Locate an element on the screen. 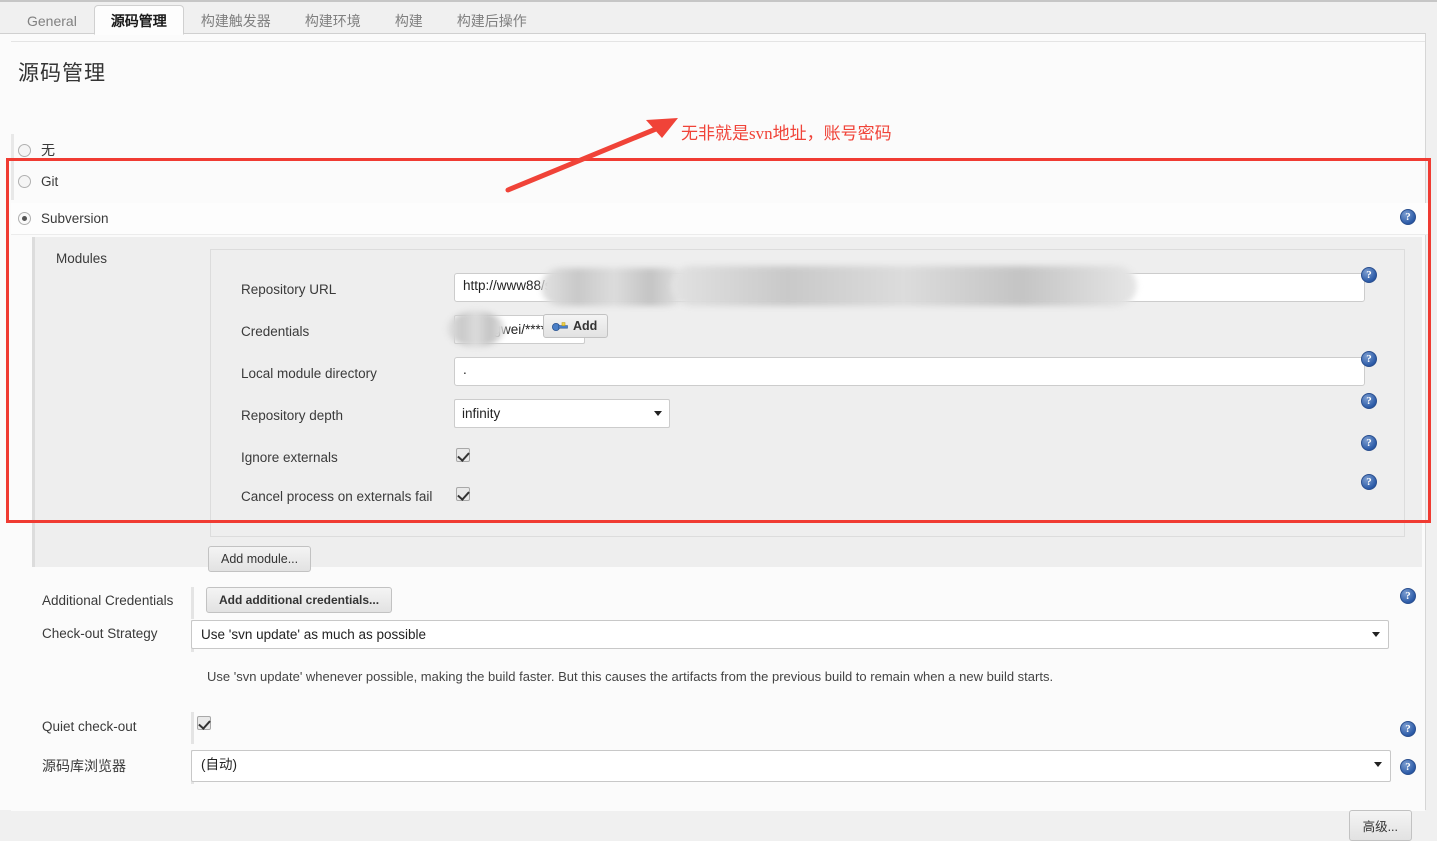 The image size is (1437, 841). subversion-section-header is located at coordinates (721, 219).